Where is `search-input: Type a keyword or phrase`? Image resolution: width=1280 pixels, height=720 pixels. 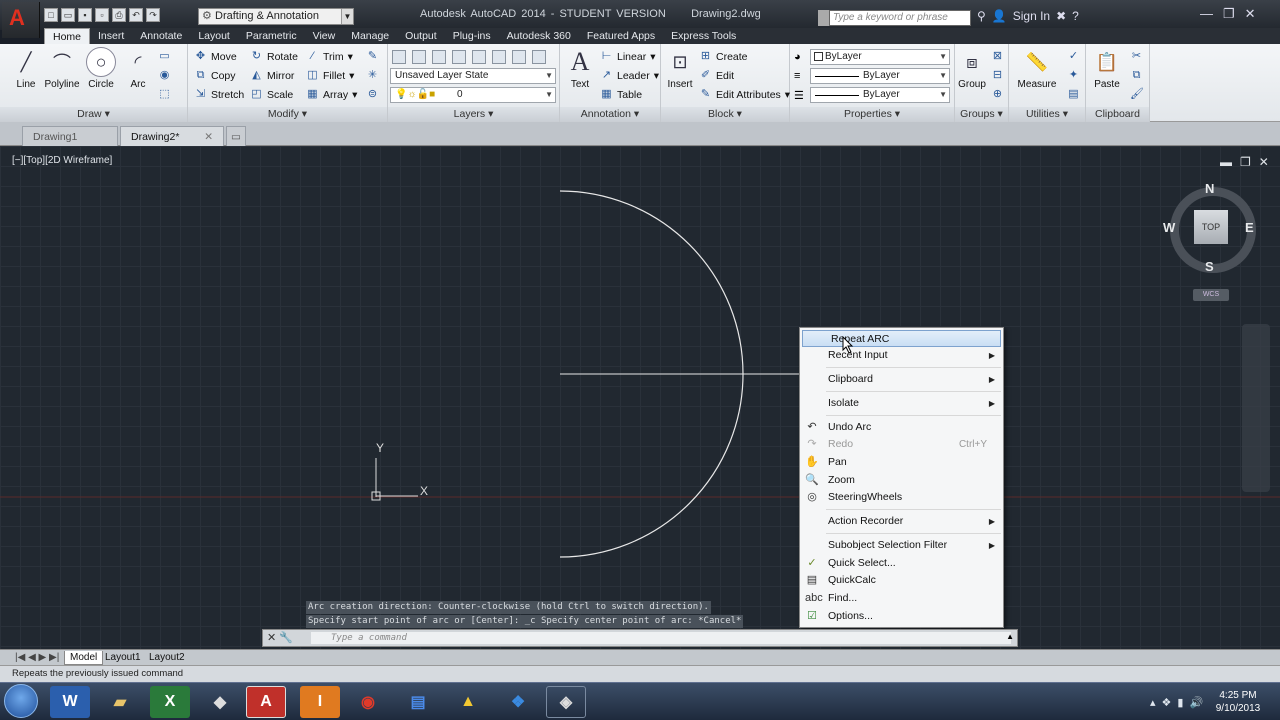 search-input: Type a keyword or phrase is located at coordinates (900, 18).